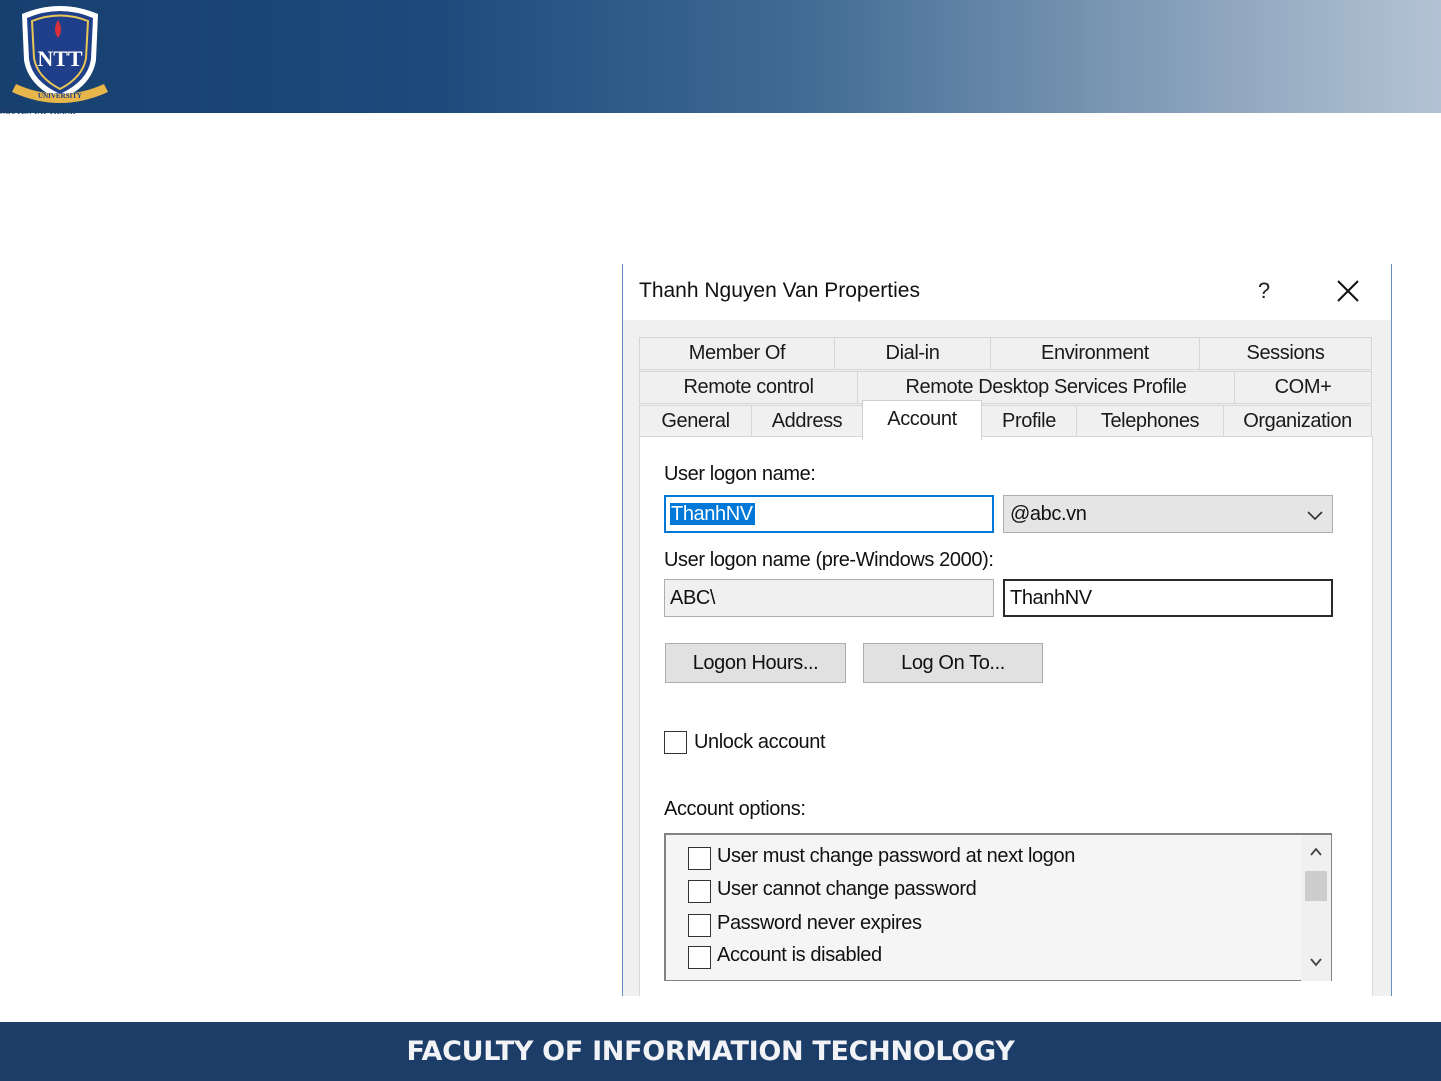 The image size is (1441, 1081). I want to click on logo-monogram: NTT, so click(60, 58).